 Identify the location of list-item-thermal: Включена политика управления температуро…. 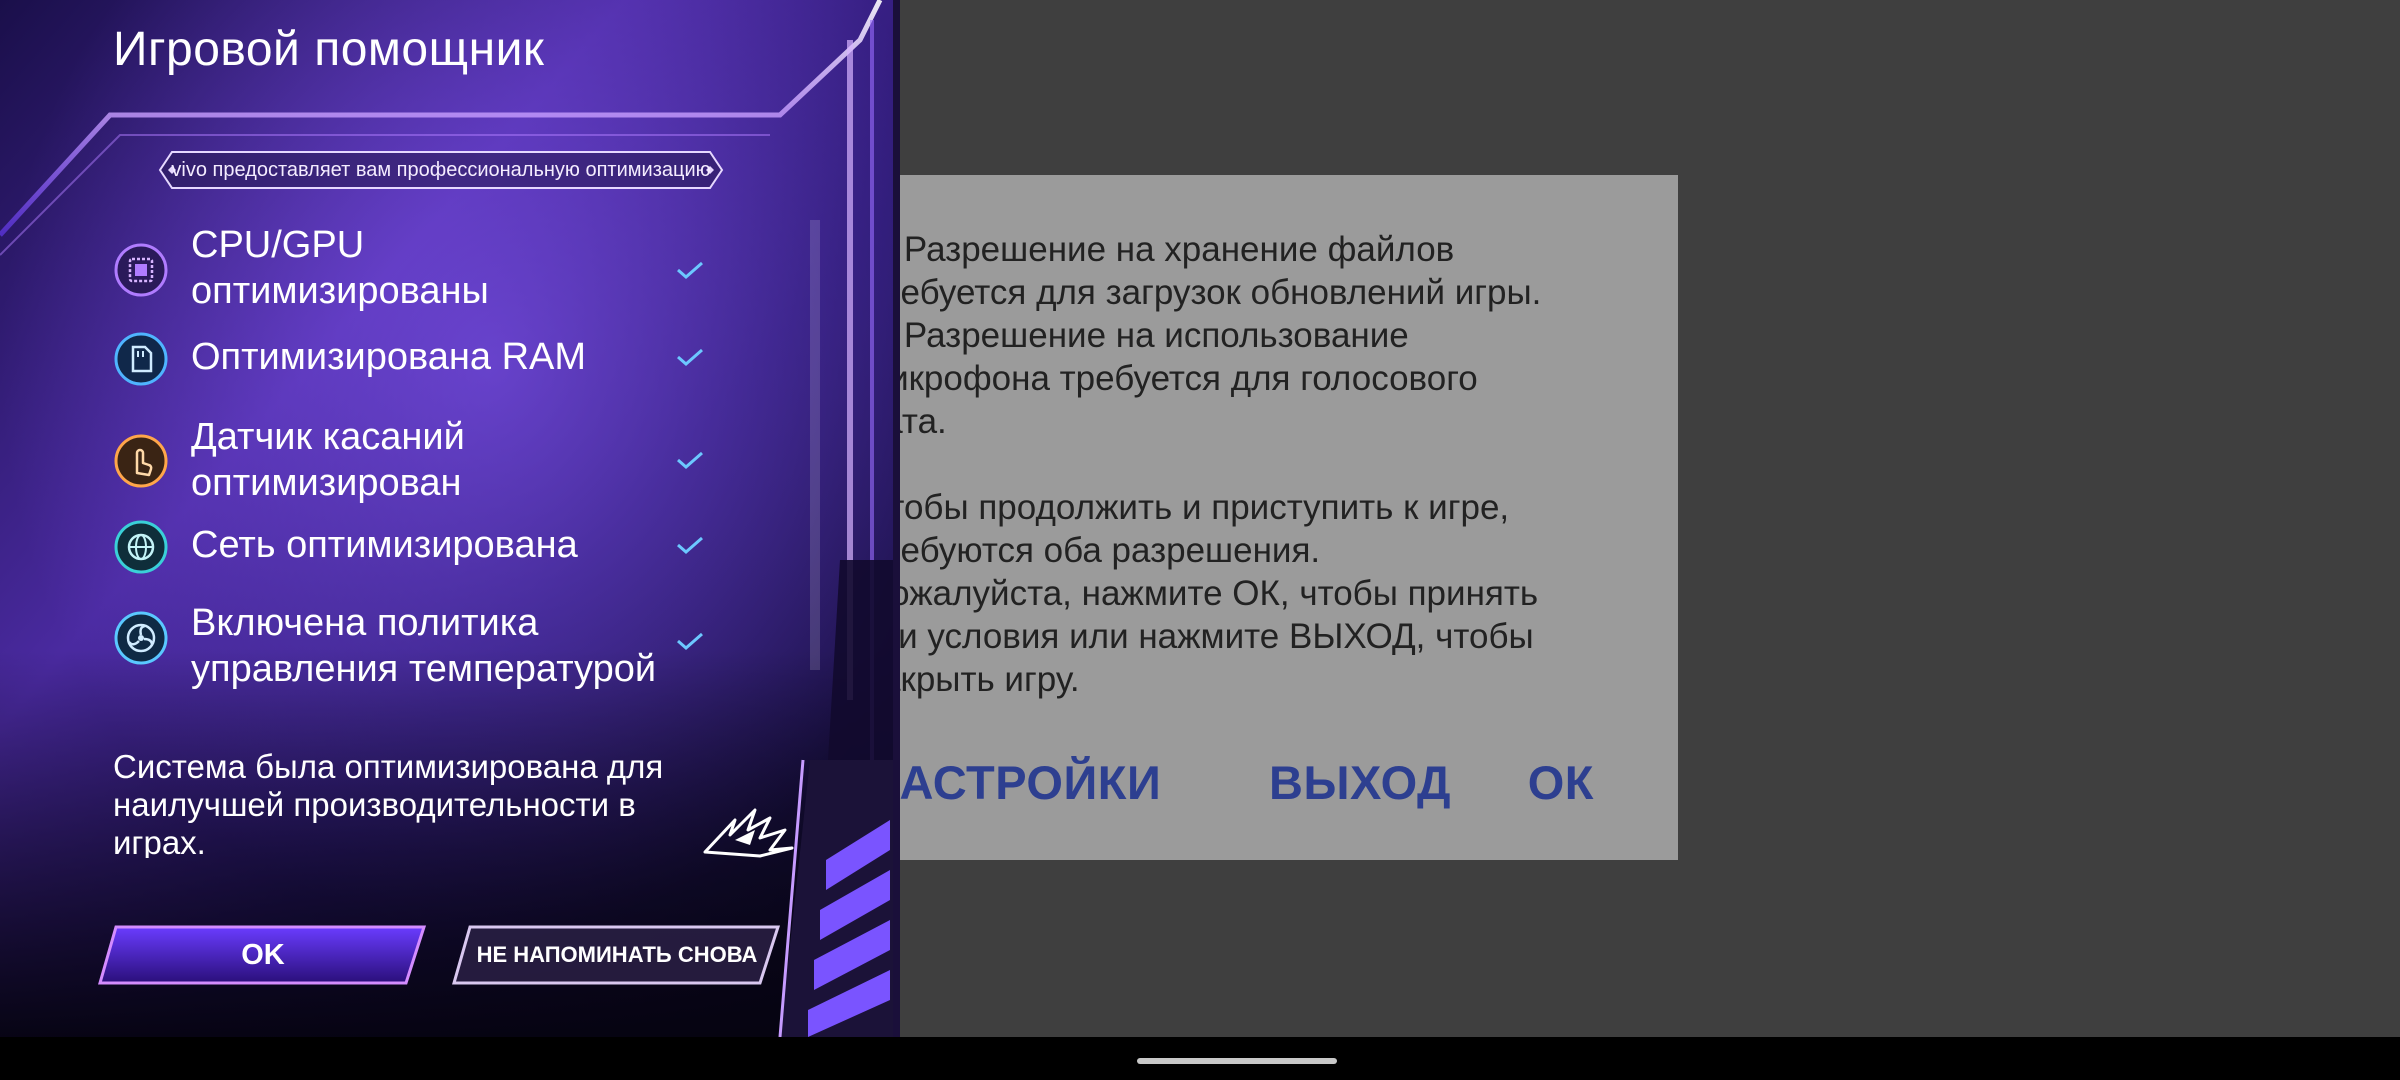
(413, 646).